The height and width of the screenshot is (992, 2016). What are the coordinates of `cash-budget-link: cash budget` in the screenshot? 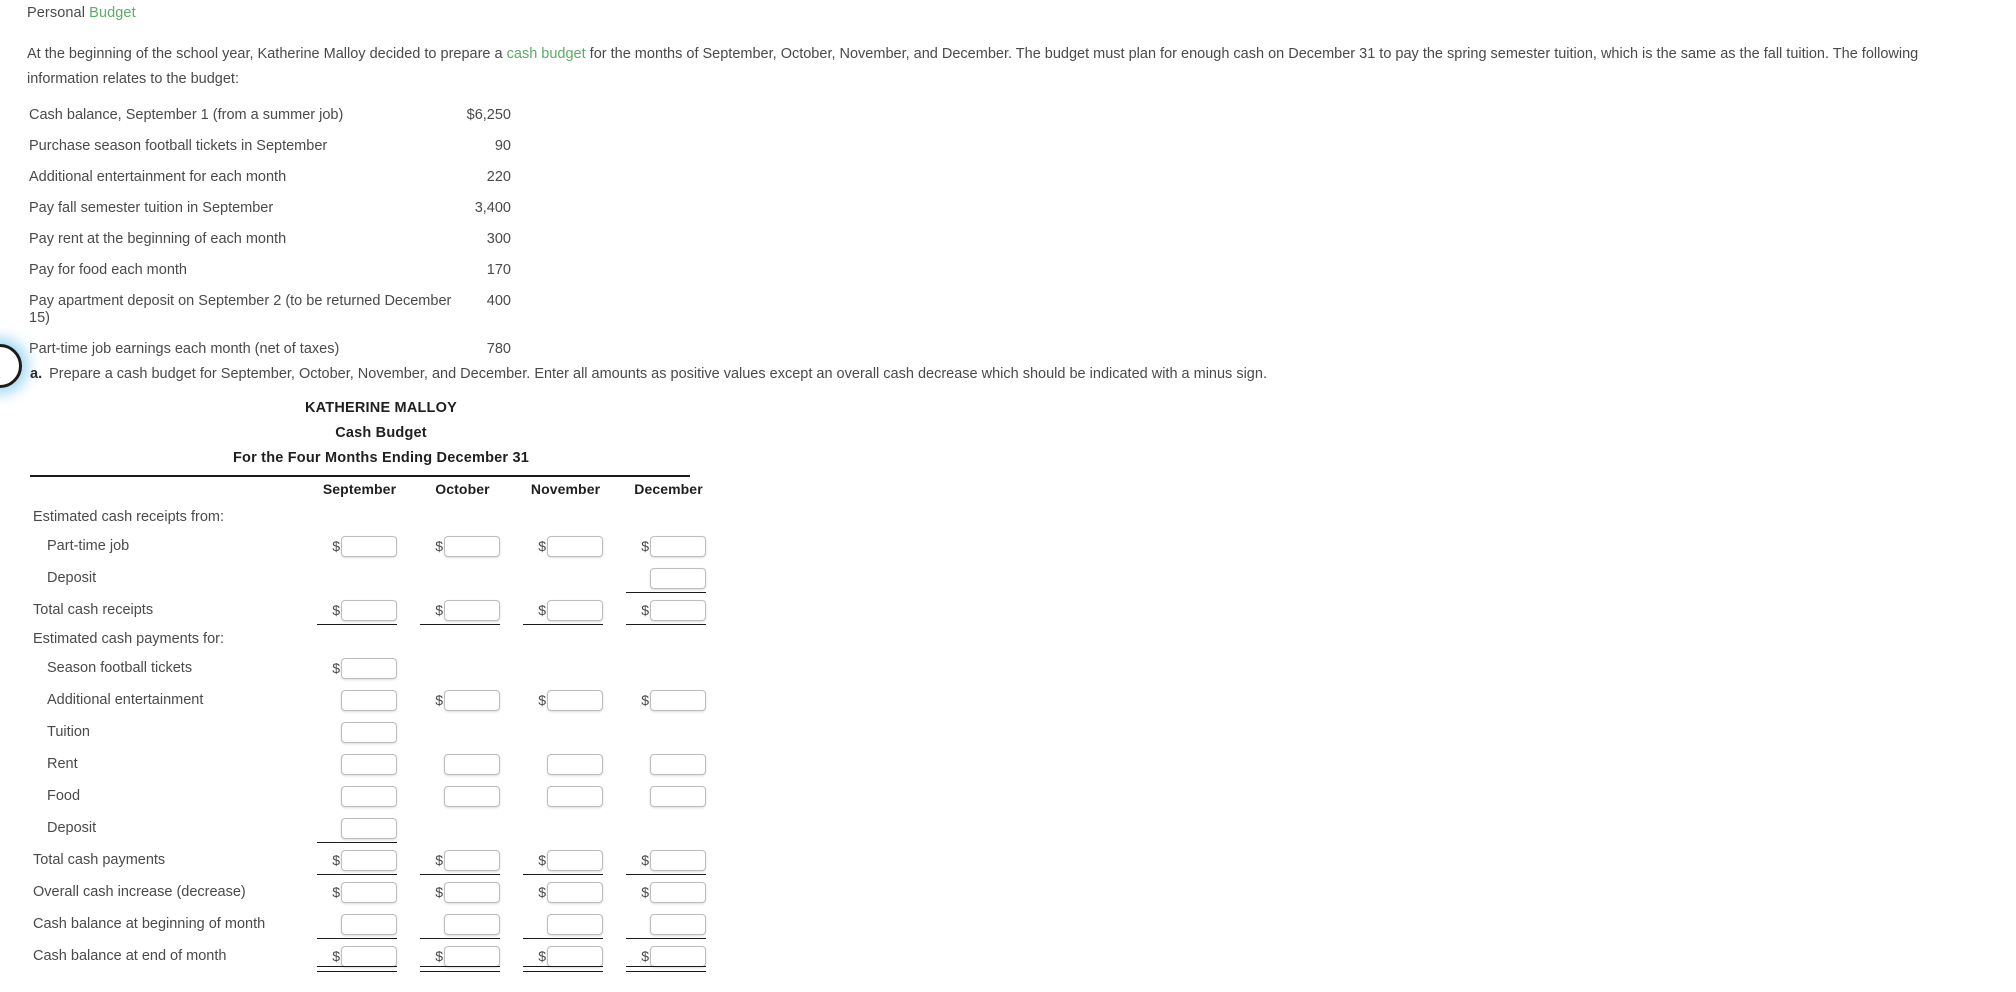 It's located at (546, 54).